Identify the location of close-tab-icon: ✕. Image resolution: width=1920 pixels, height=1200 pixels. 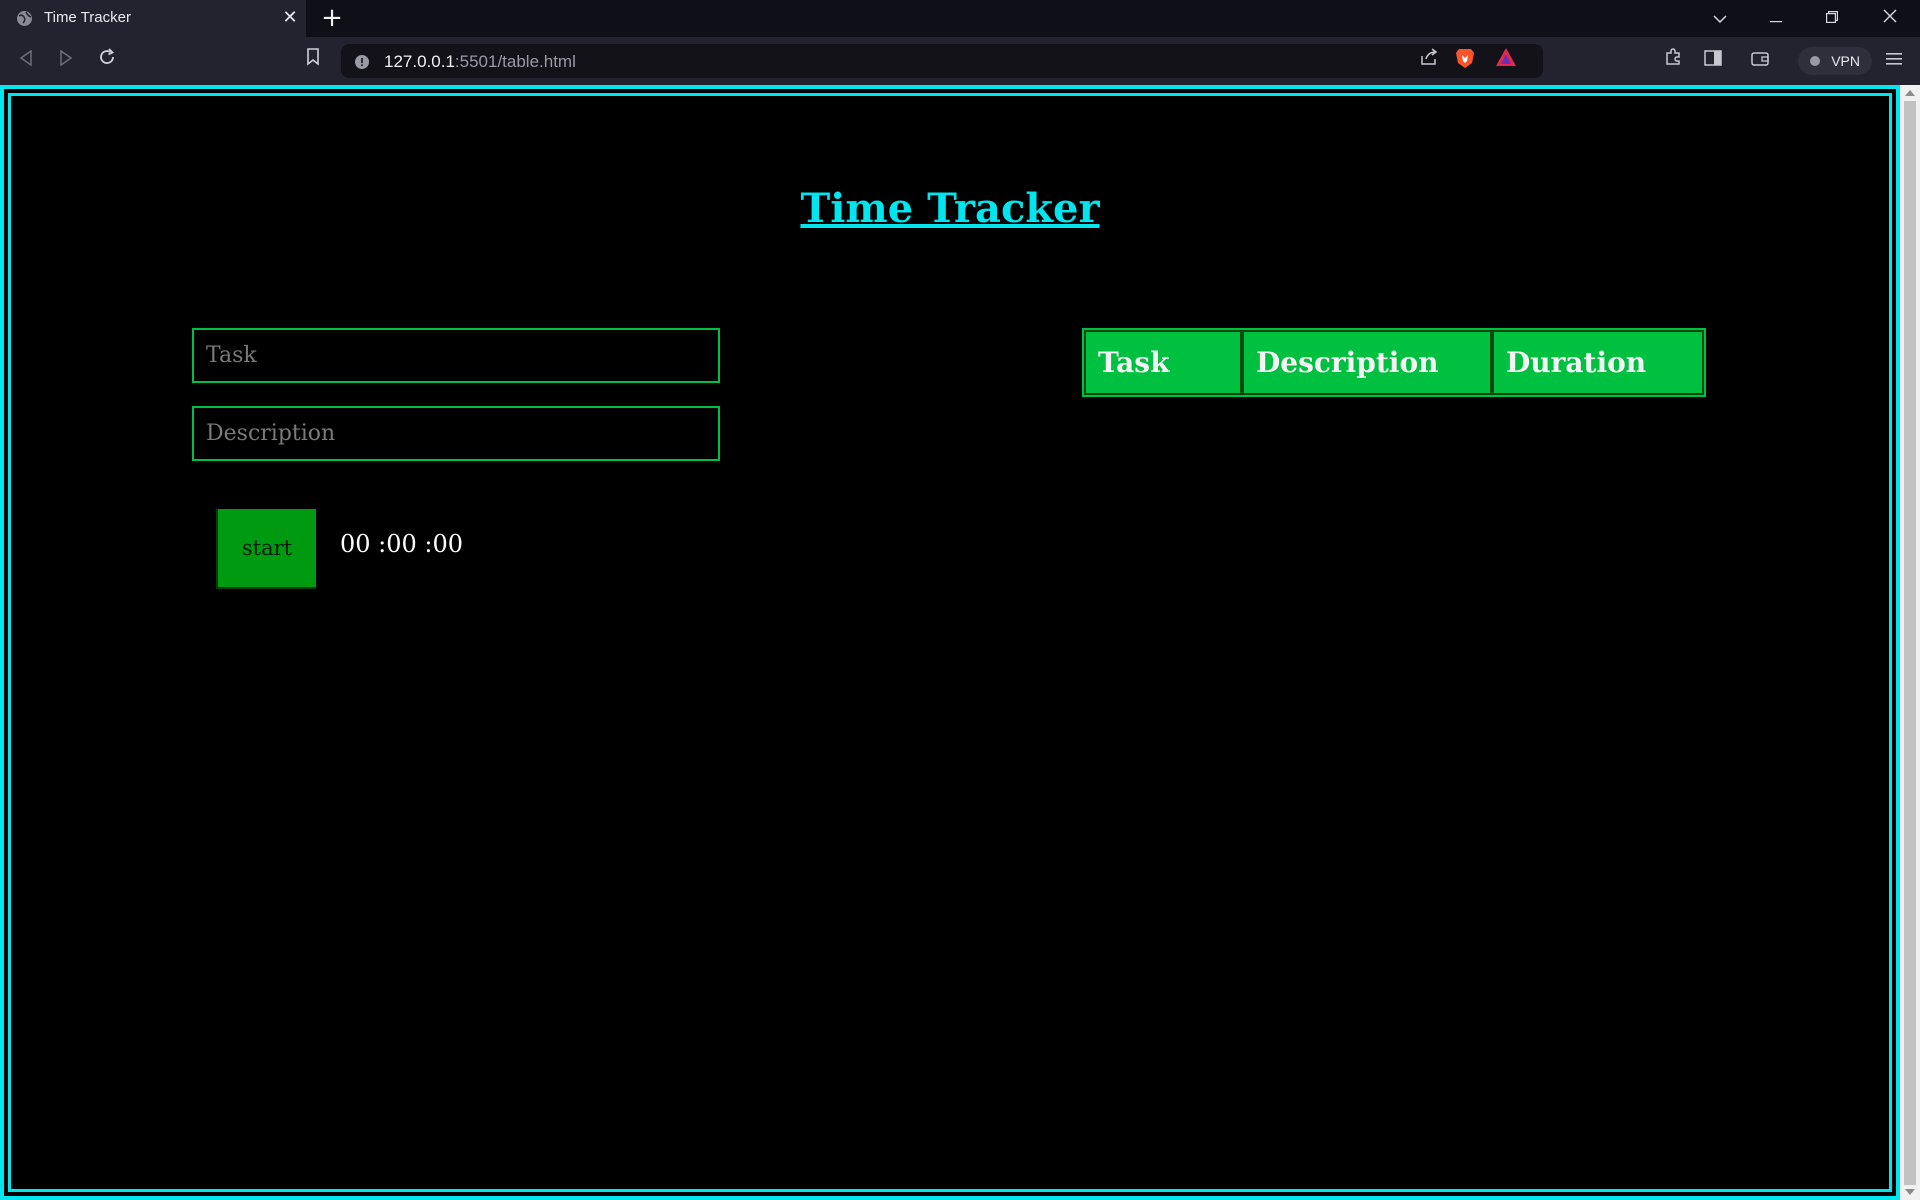
(290, 18).